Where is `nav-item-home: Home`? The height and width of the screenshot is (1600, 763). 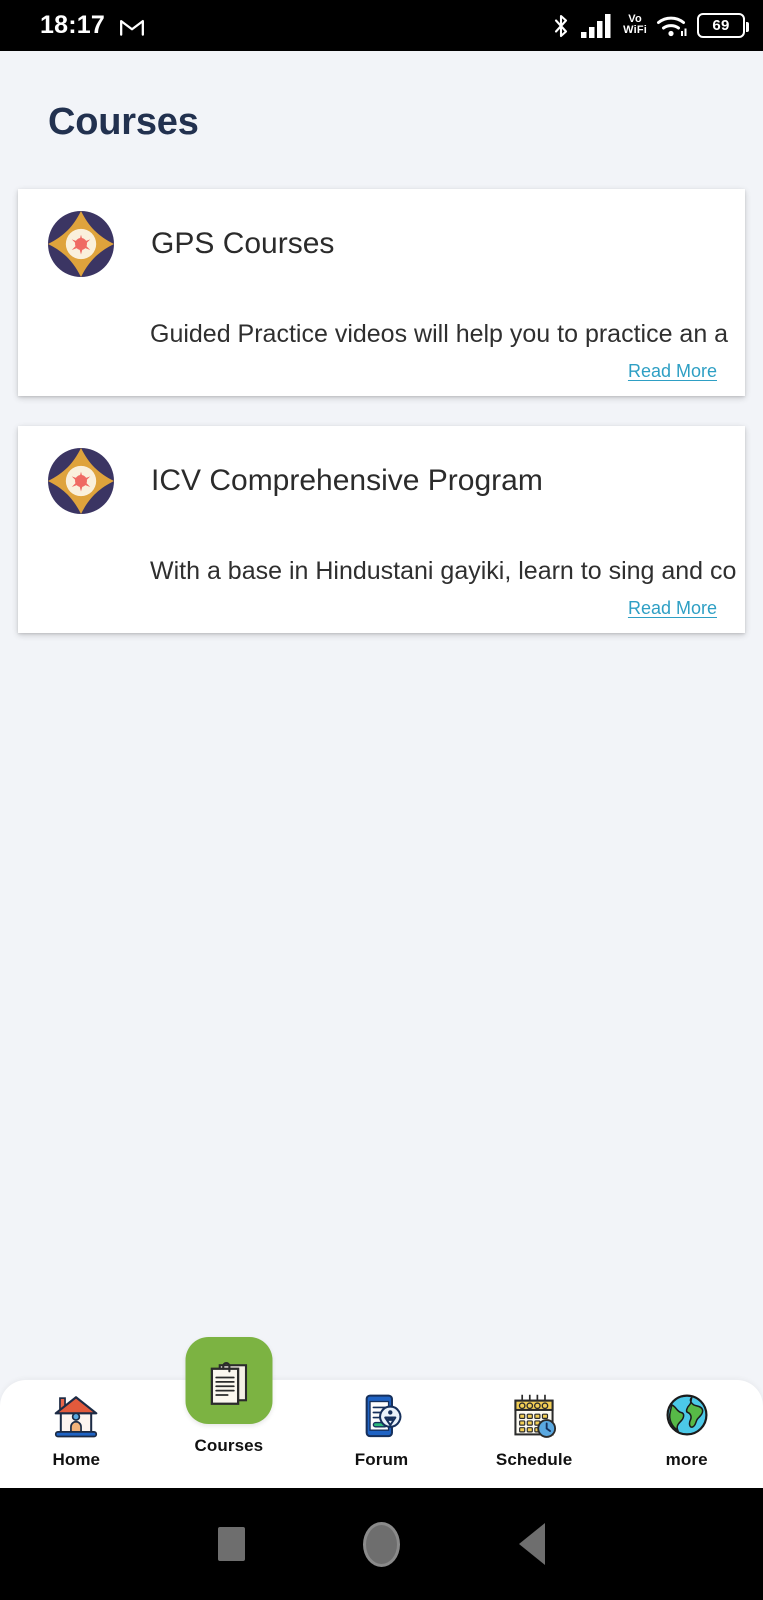
nav-item-home: Home is located at coordinates (76, 1434).